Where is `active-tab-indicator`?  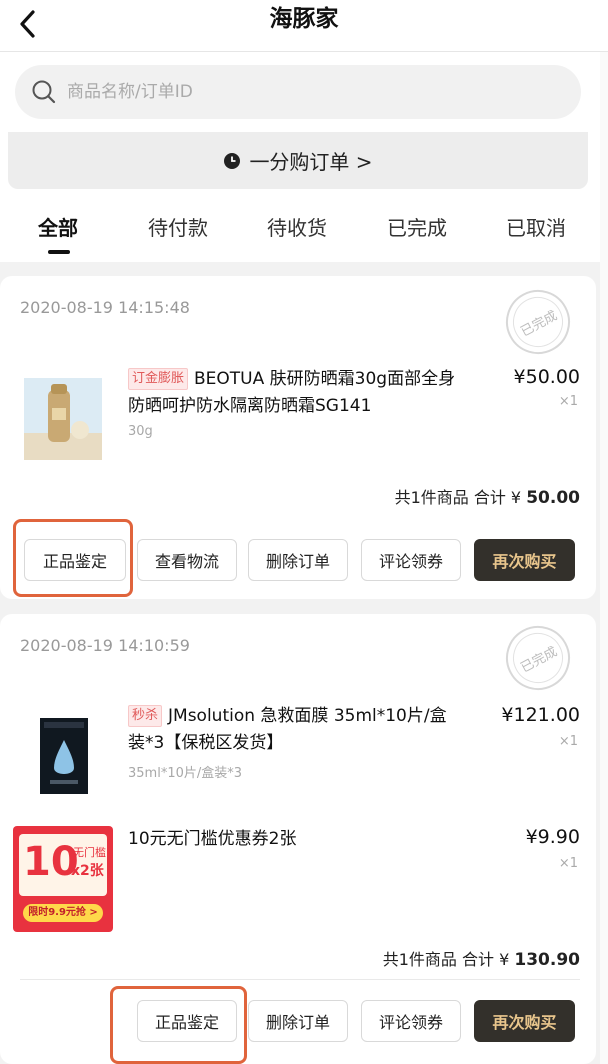 active-tab-indicator is located at coordinates (59, 252).